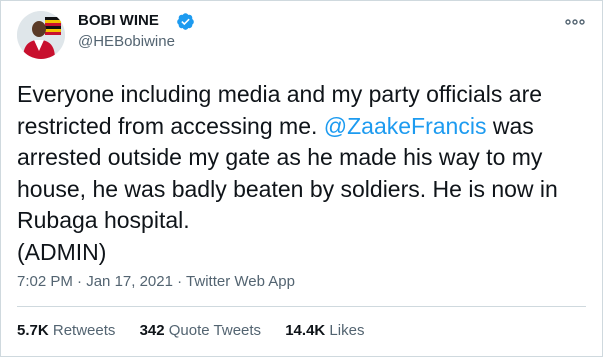 The width and height of the screenshot is (603, 357). I want to click on retweets-label: Retweets, so click(84, 330).